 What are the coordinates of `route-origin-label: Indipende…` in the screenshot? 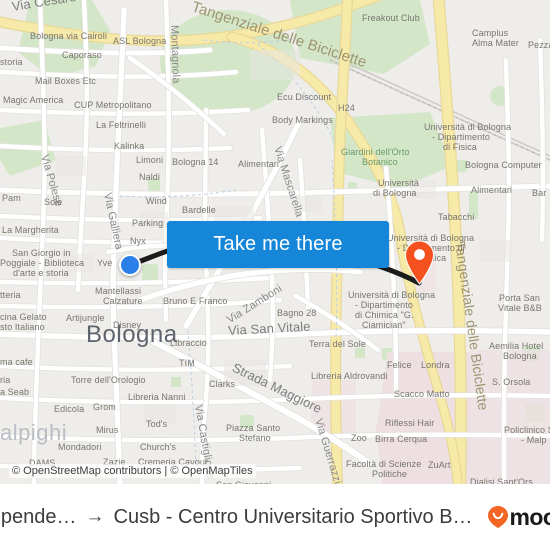 It's located at (38, 516).